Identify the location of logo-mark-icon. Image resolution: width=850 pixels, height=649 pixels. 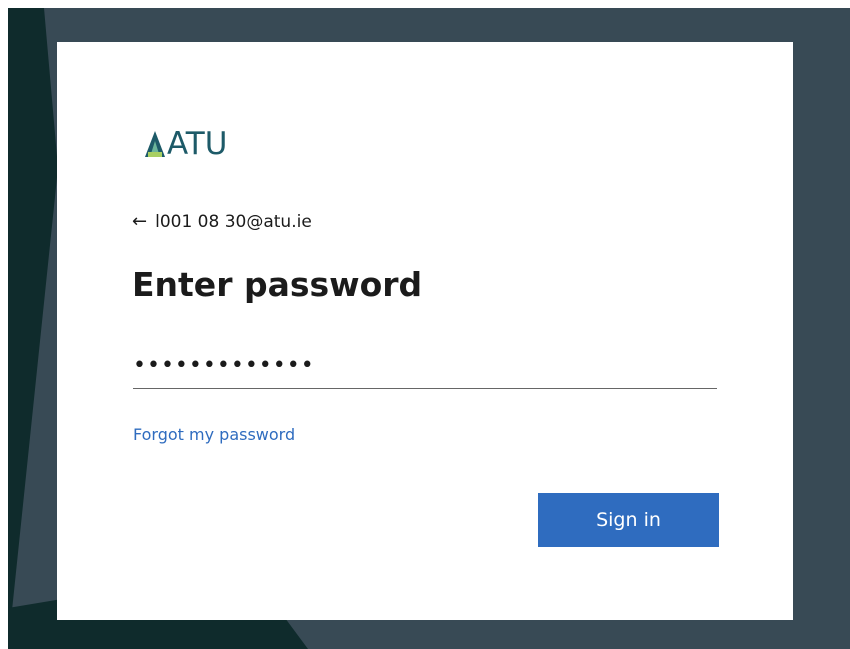
(155, 144).